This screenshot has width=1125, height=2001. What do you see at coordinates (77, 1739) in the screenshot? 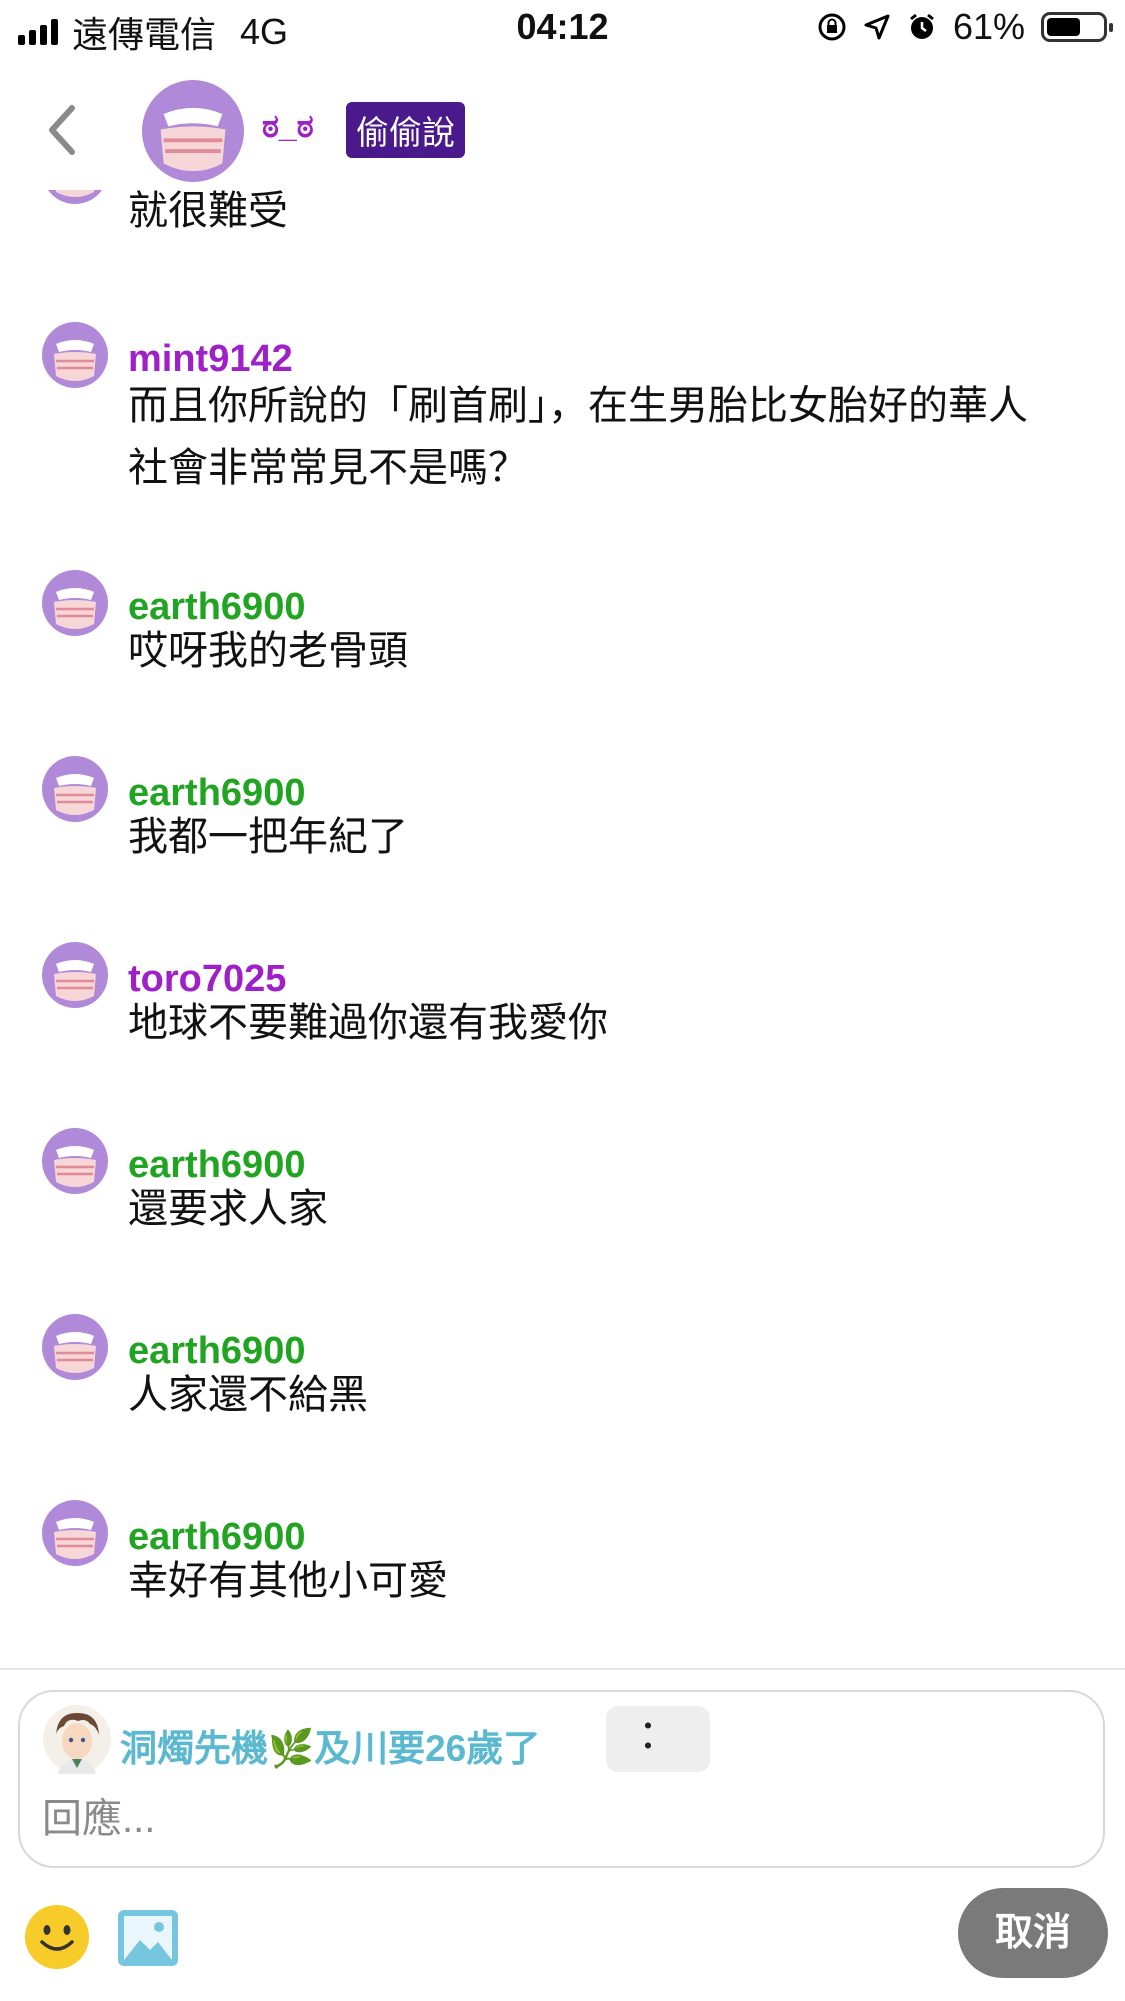
I see `reply-user-avatar` at bounding box center [77, 1739].